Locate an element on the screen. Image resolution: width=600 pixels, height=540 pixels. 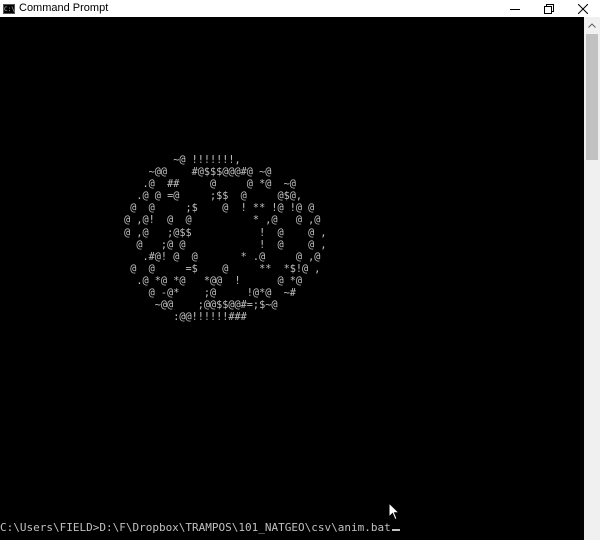
window-title: Command Prompt is located at coordinates (64, 8).